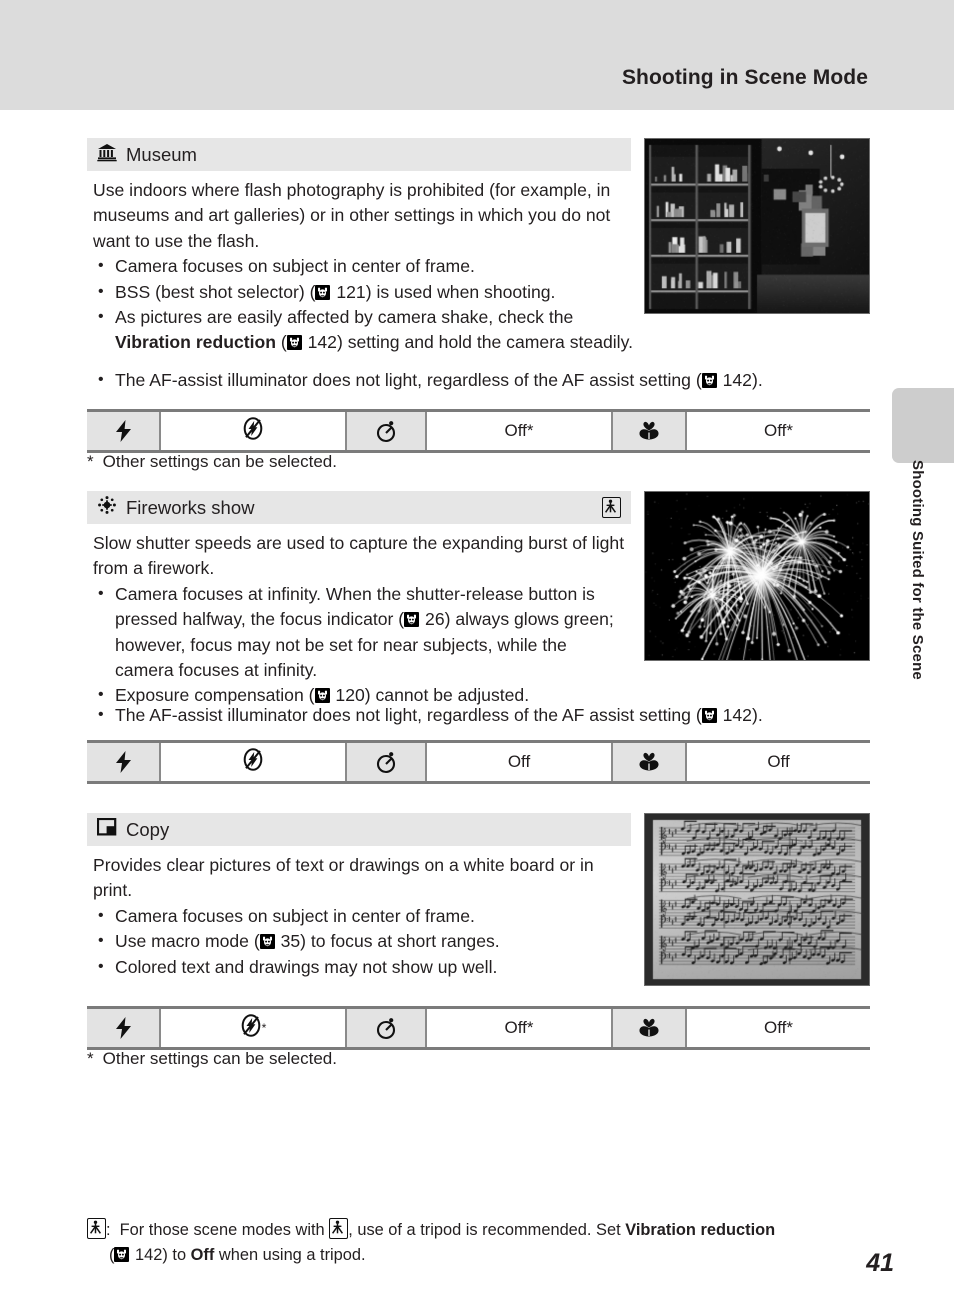  What do you see at coordinates (484, 1230) in the screenshot?
I see `footnote-mid: , use of a tripod is recommended. Set` at bounding box center [484, 1230].